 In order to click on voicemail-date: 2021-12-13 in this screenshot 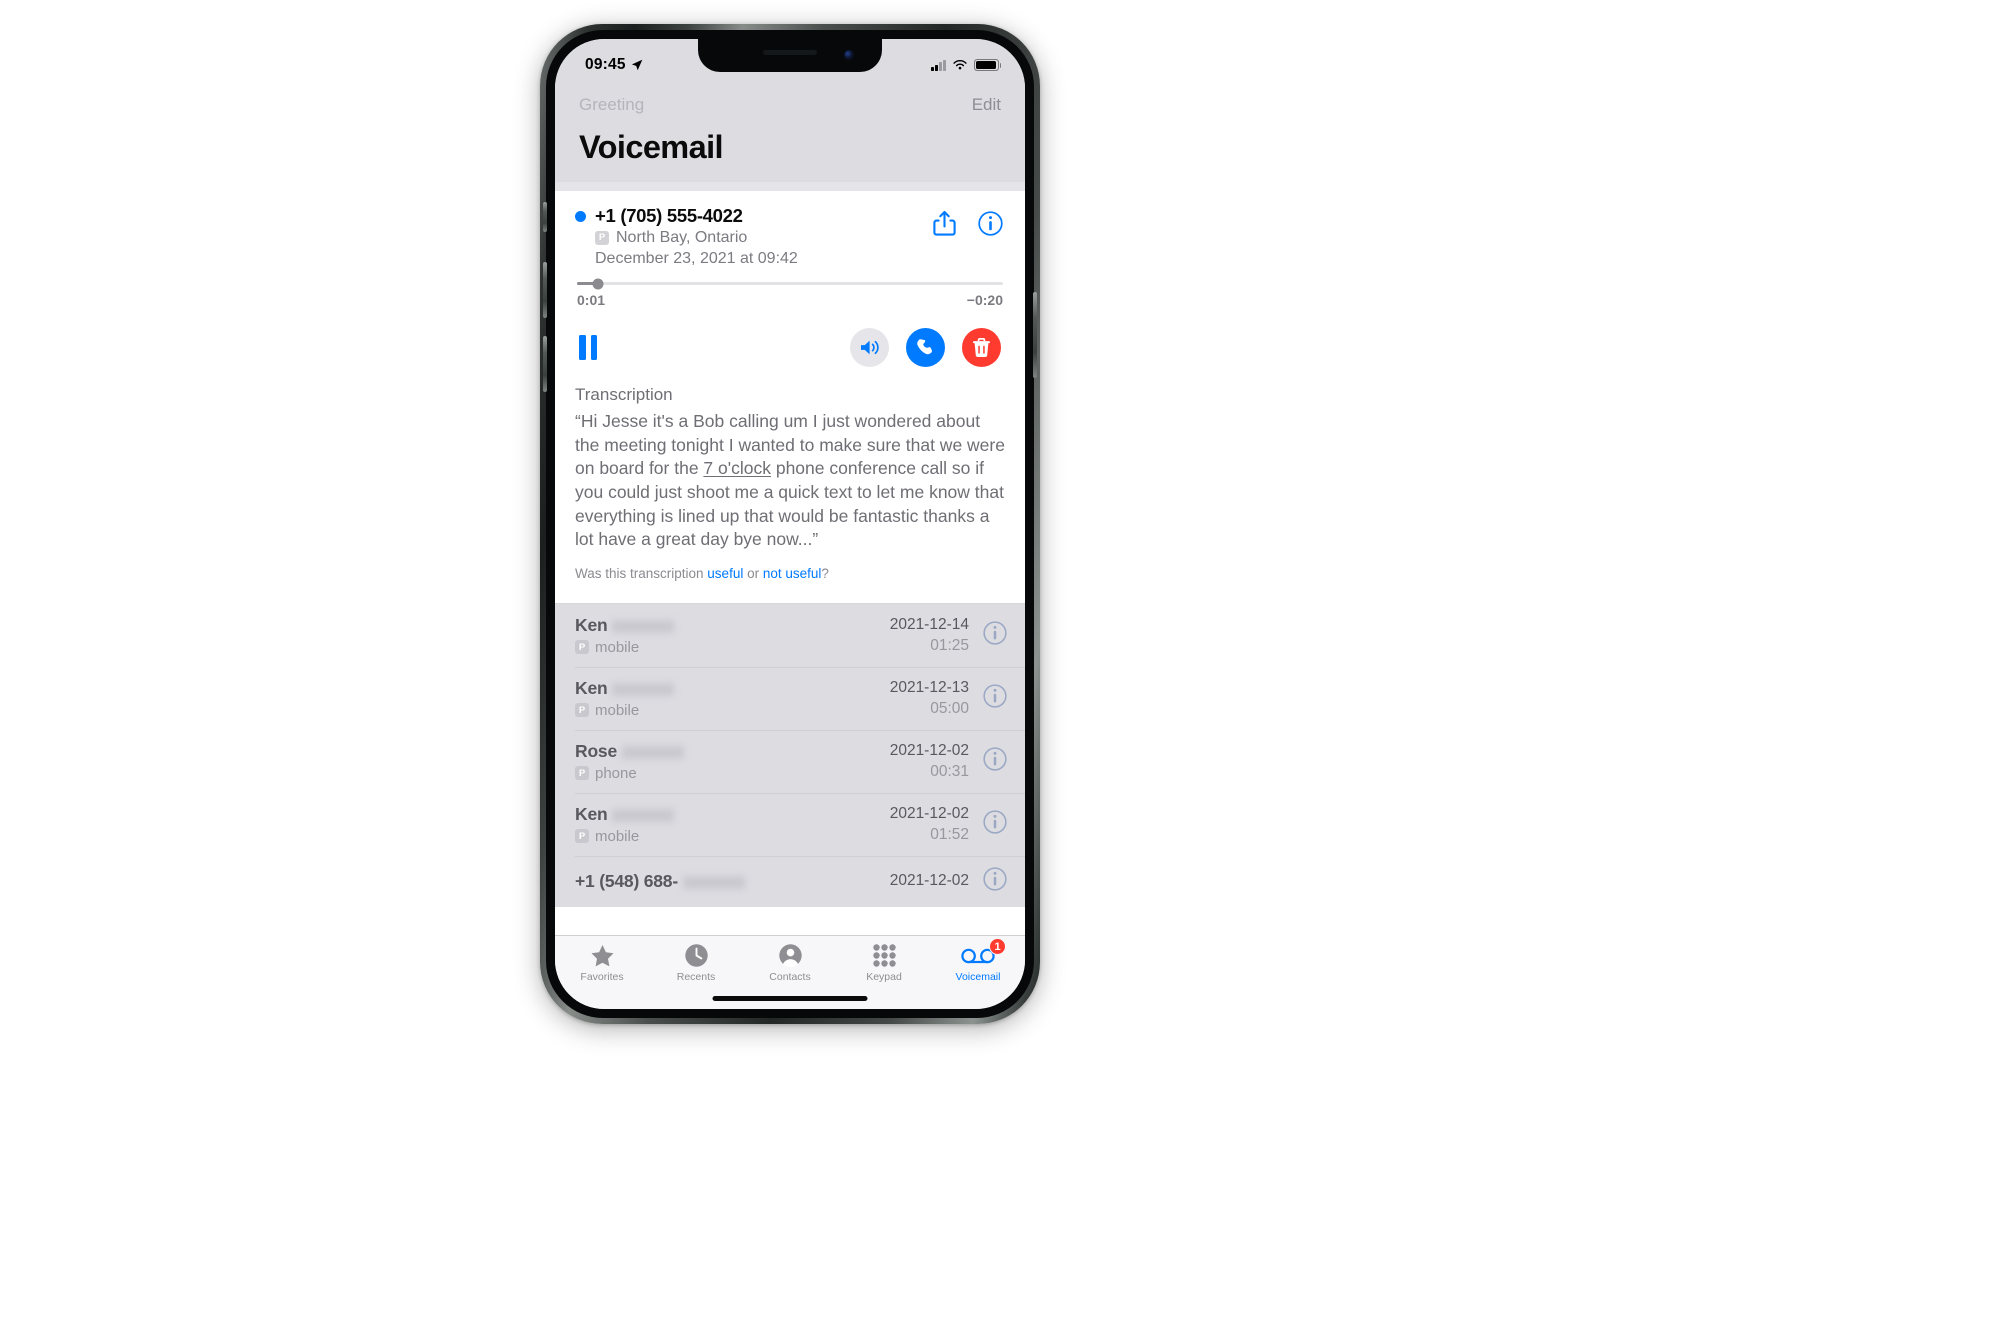, I will do `click(929, 687)`.